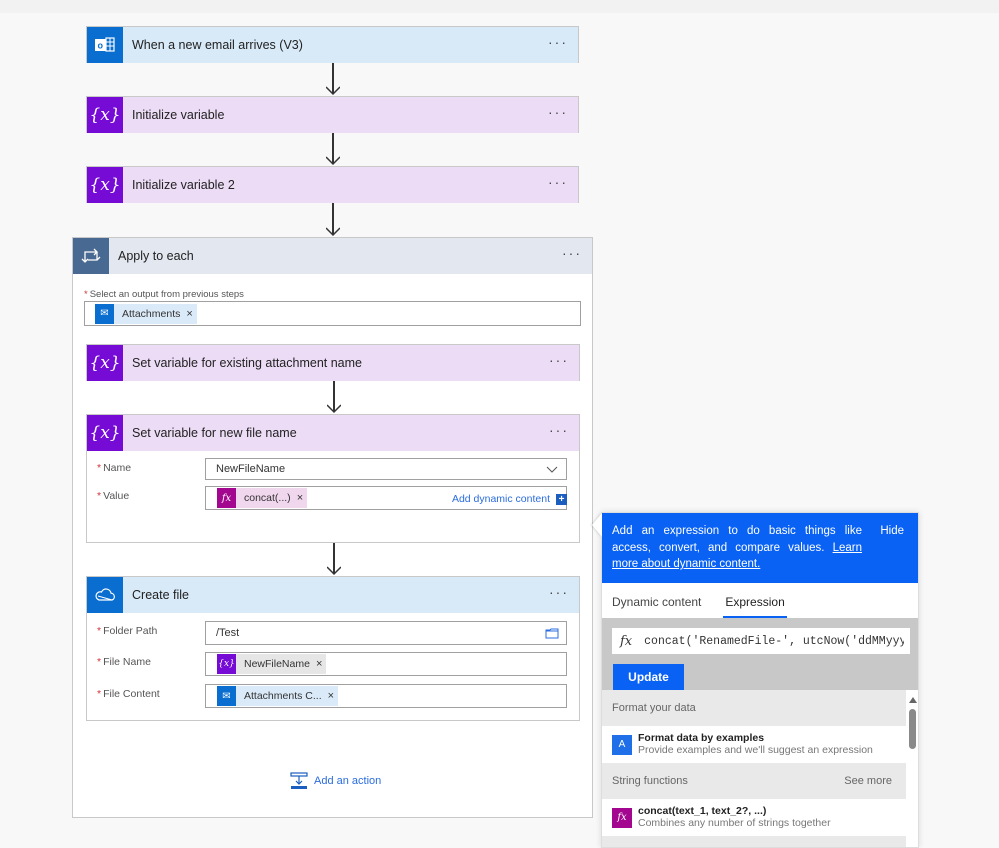  I want to click on add-an-action-button: Add an action, so click(335, 781).